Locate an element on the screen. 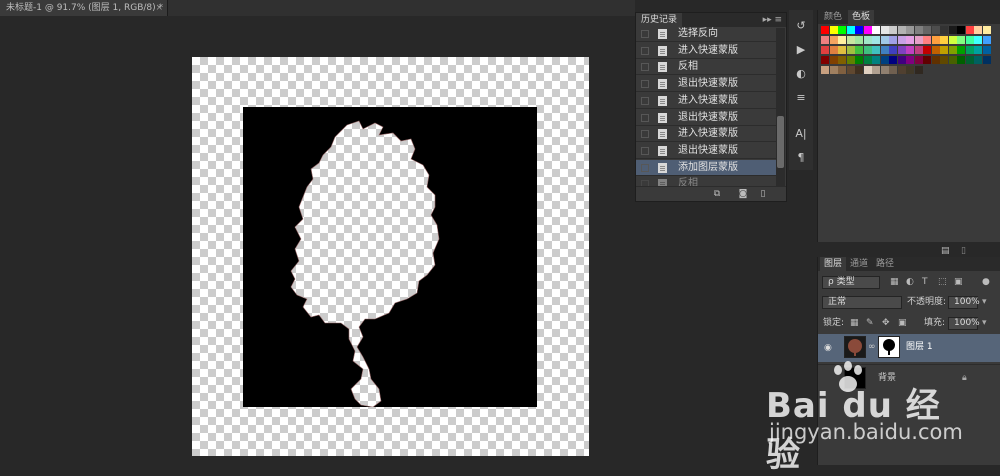 This screenshot has width=1000, height=476. tab-layers: 图层 is located at coordinates (833, 264).